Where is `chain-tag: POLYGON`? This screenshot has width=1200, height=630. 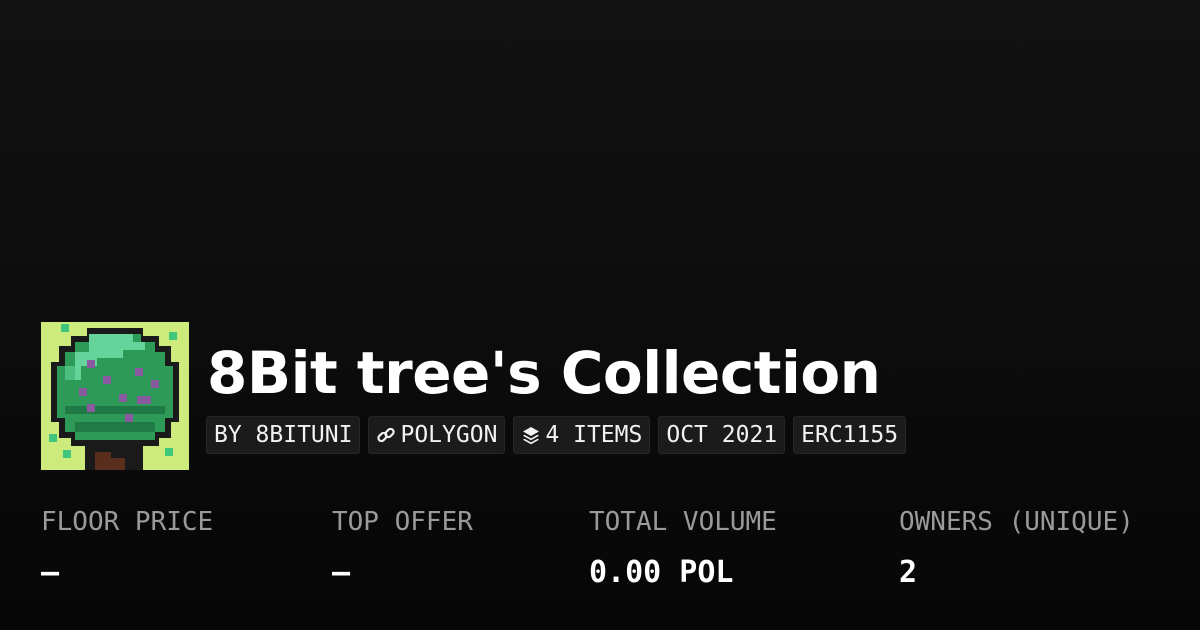
chain-tag: POLYGON is located at coordinates (437, 435).